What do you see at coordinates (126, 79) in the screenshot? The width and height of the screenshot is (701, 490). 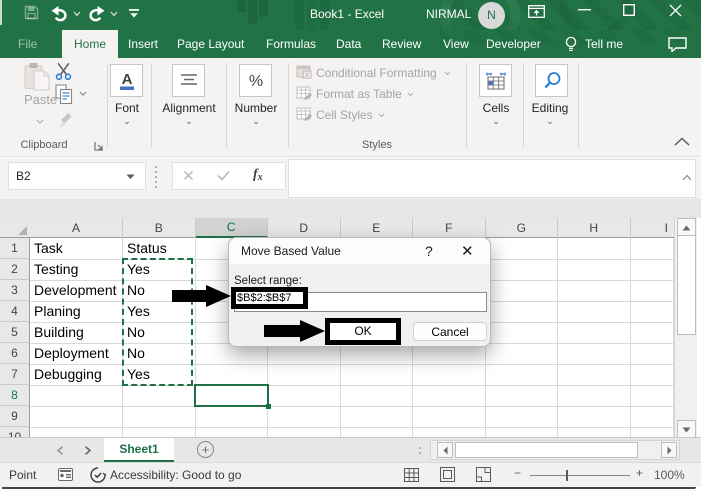 I see `svg-text: A` at bounding box center [126, 79].